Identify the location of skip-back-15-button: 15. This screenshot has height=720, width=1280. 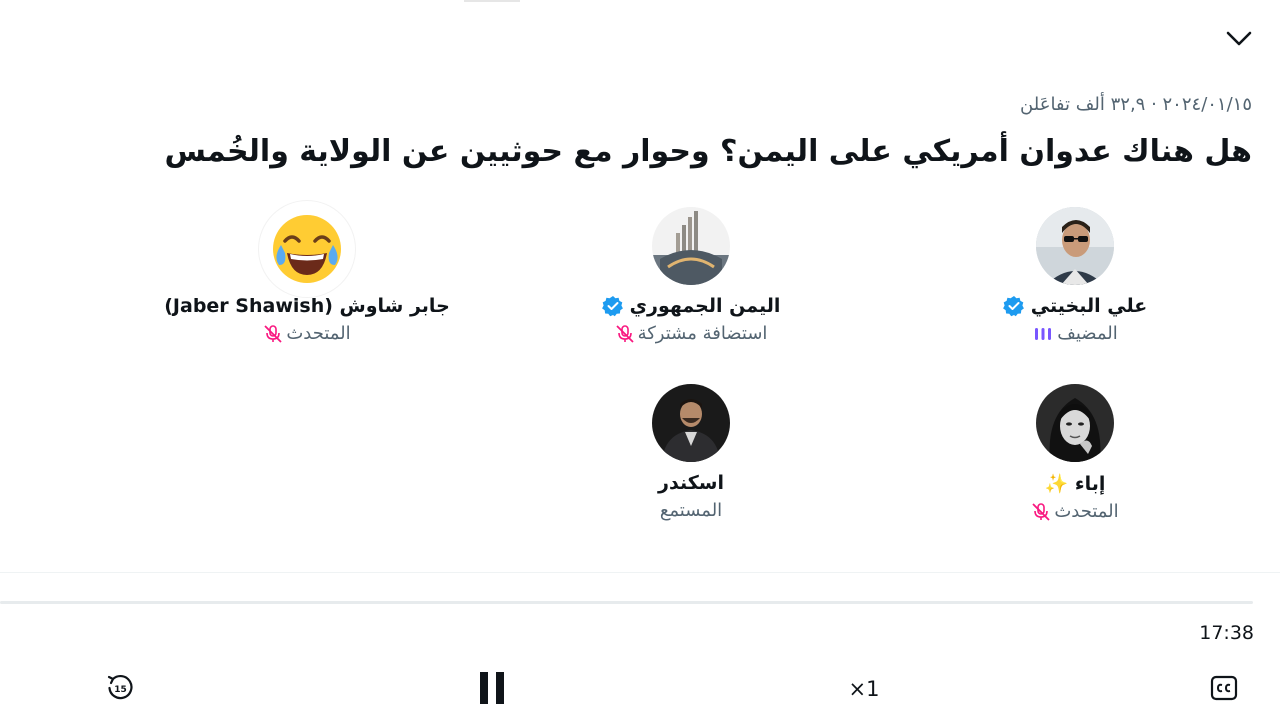
(120, 688).